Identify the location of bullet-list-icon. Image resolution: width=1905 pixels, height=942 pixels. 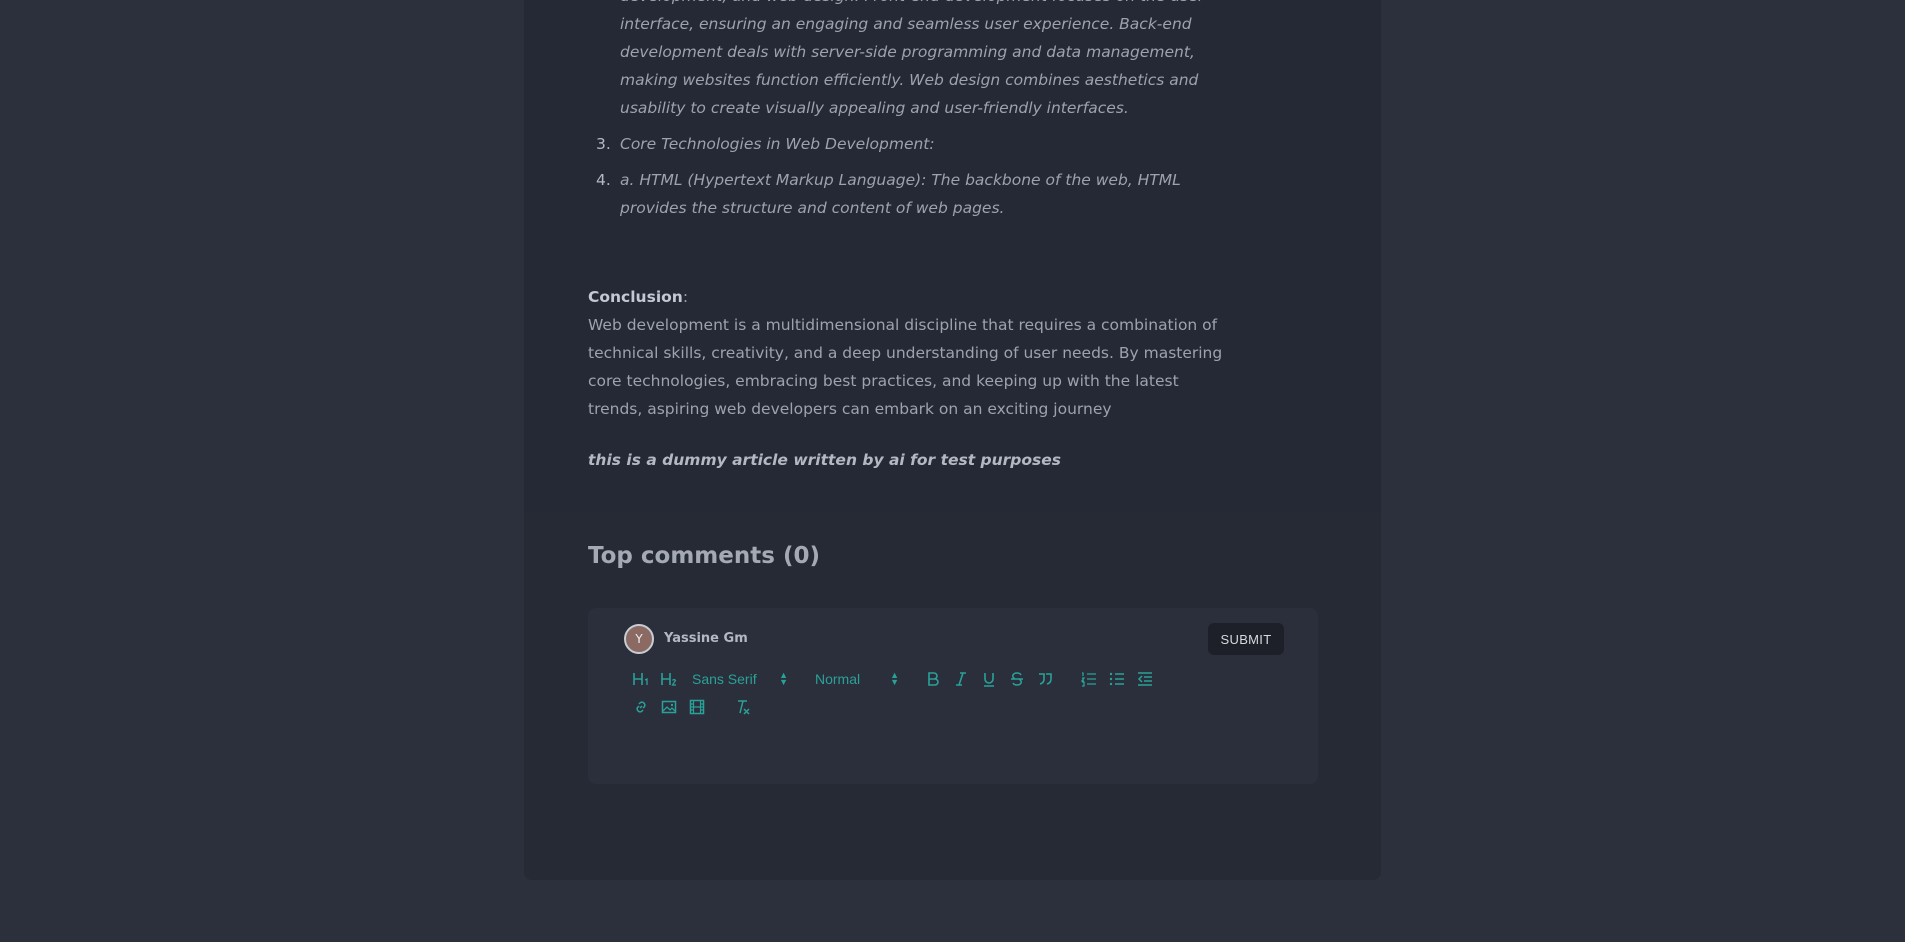
(1117, 679).